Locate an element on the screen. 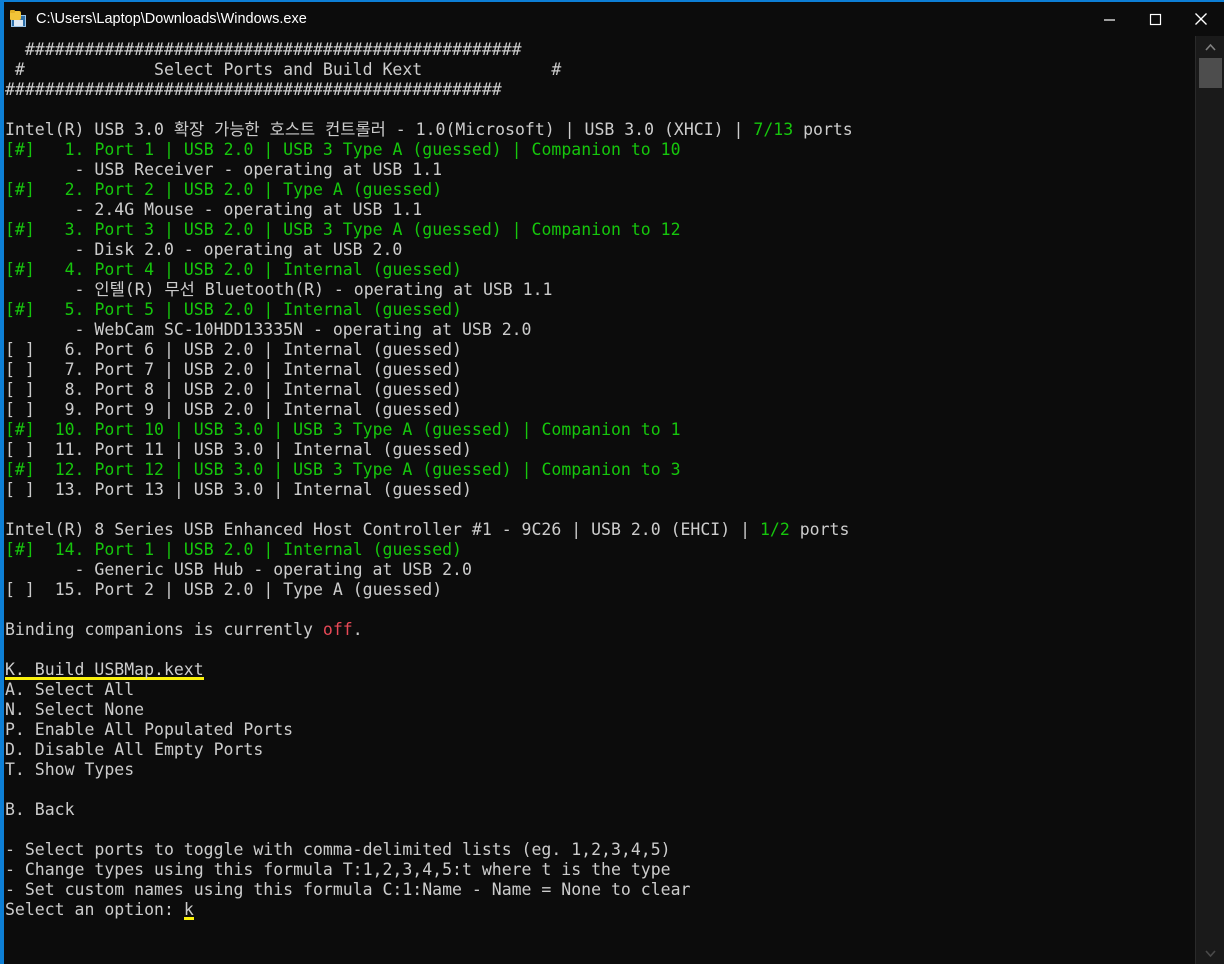 This screenshot has height=964, width=1224. maximize-button is located at coordinates (1155, 19).